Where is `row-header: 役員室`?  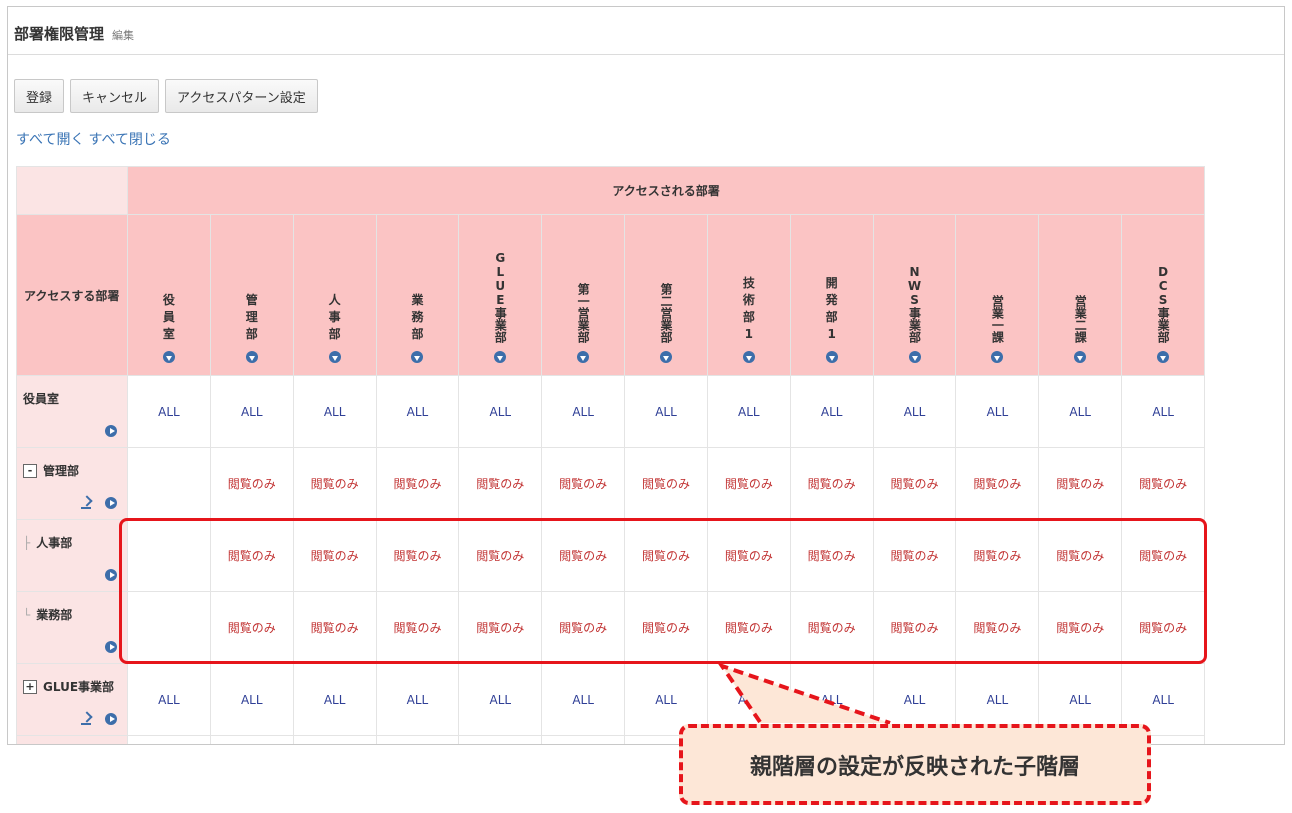
row-header: 役員室 is located at coordinates (72, 411).